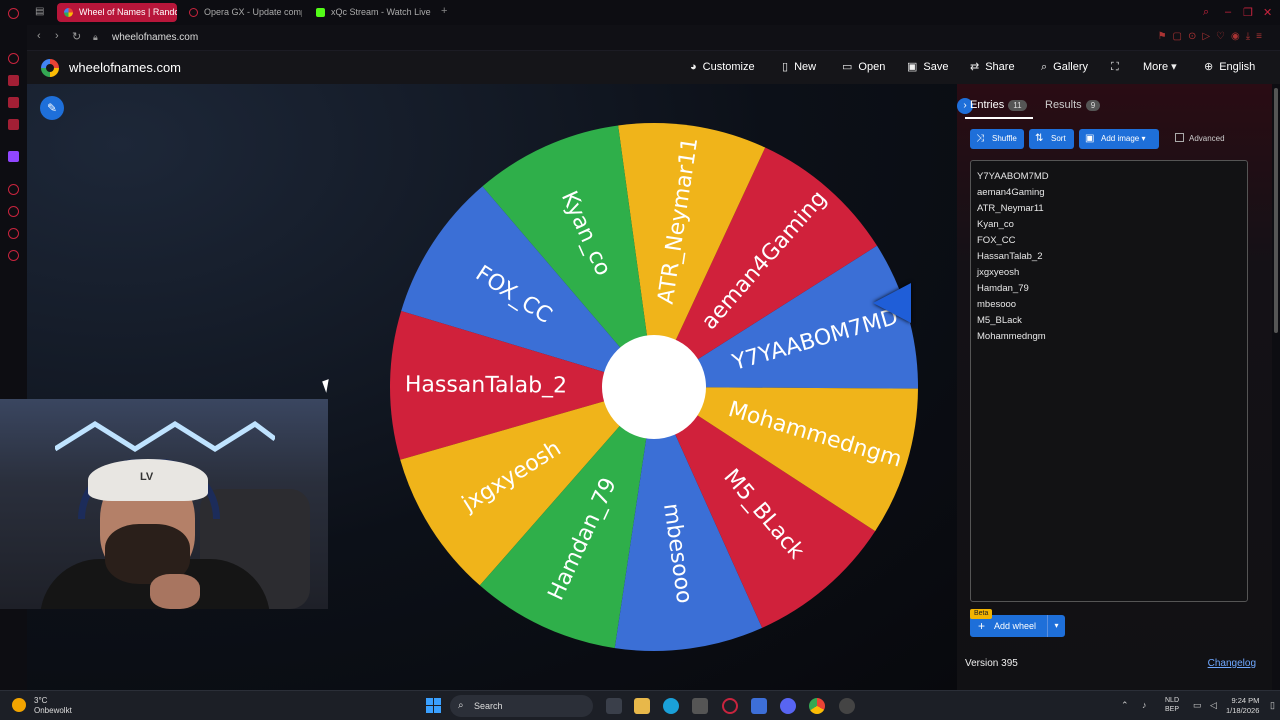  Describe the element at coordinates (1125, 705) in the screenshot. I see `tray-chevron-icon: ⌃` at that location.